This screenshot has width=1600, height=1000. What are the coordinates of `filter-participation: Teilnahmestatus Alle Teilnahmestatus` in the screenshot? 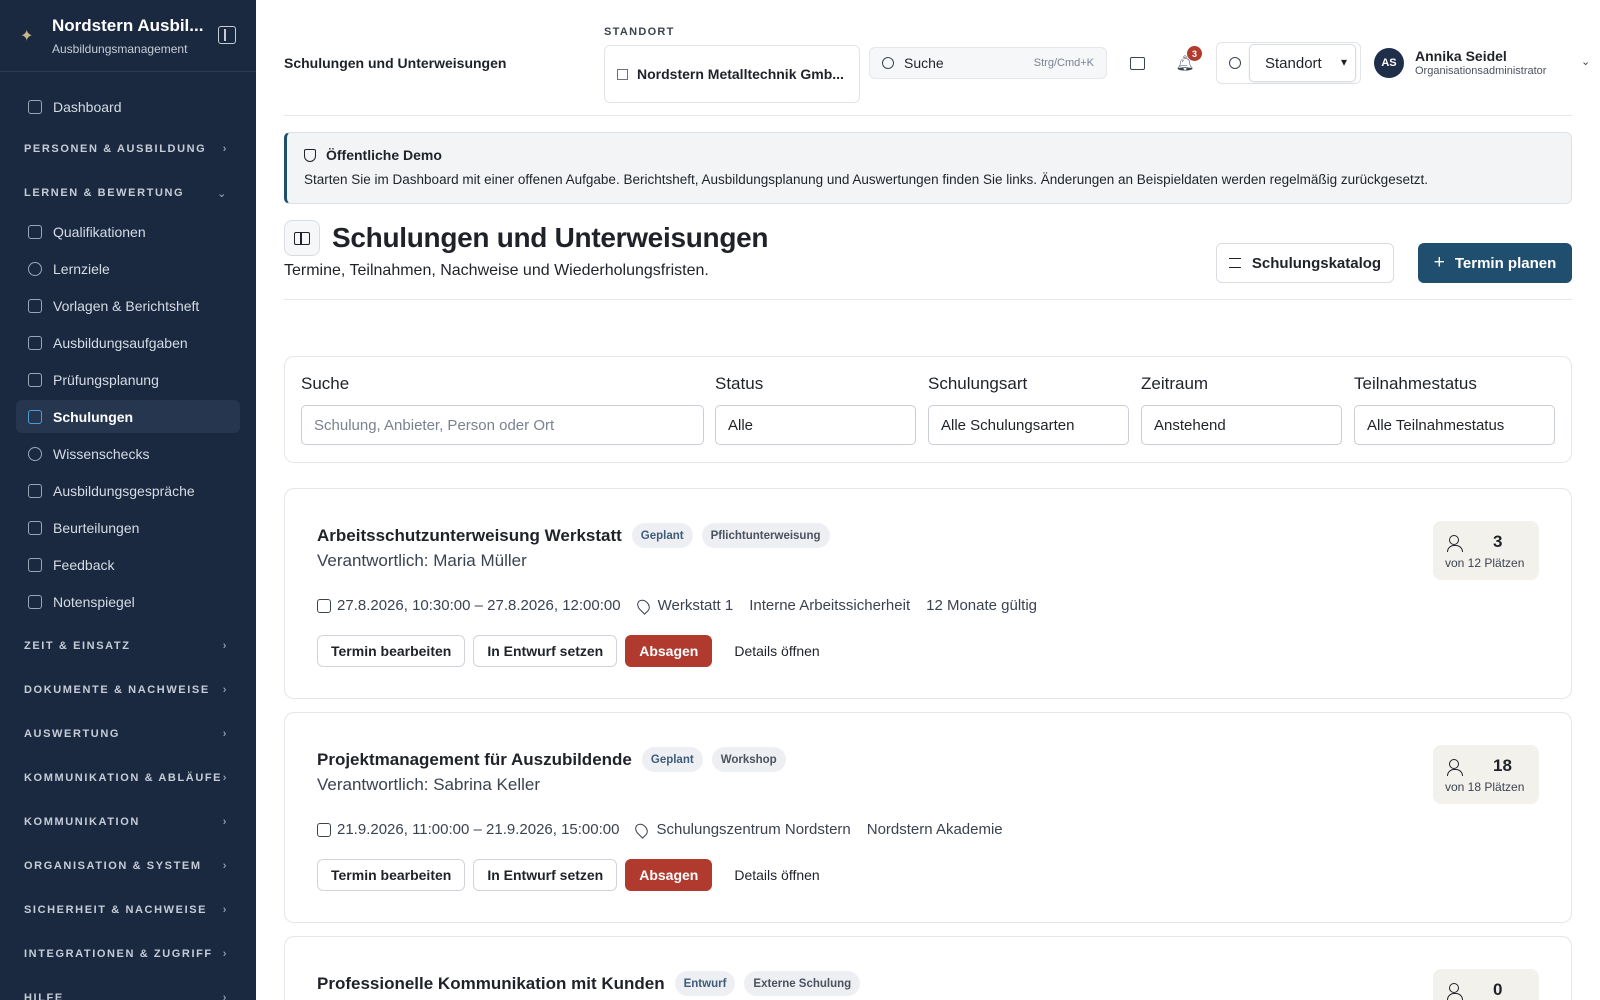 It's located at (1454, 409).